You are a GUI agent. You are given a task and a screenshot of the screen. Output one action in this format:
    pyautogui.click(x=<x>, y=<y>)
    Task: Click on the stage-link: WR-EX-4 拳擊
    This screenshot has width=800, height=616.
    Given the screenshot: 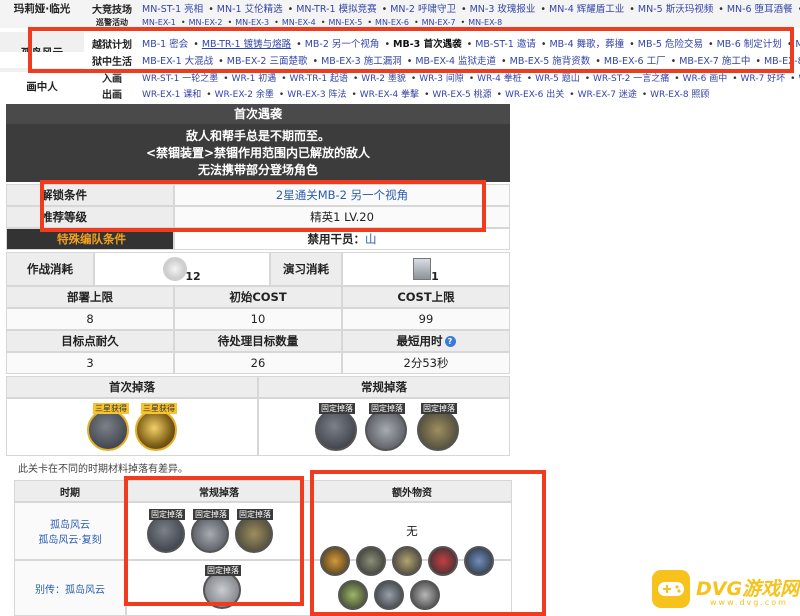 What is the action you would take?
    pyautogui.click(x=389, y=95)
    